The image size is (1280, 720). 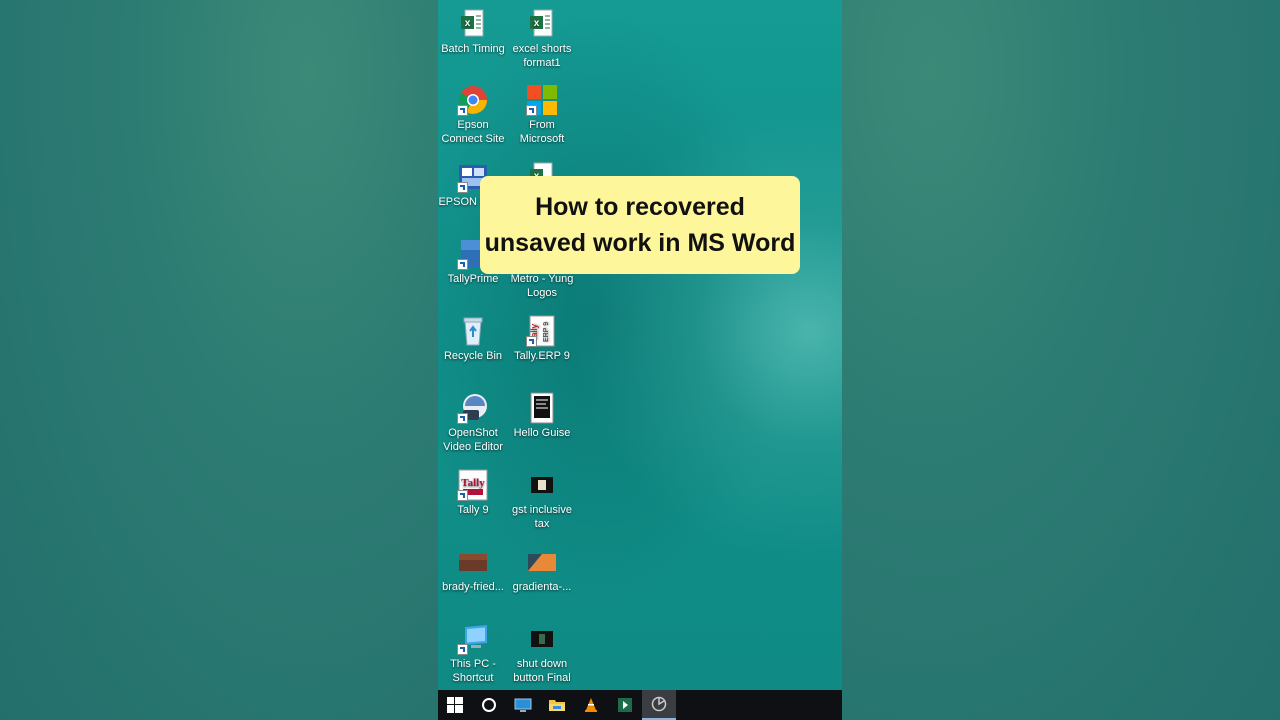 I want to click on desktop-icon-shut-down-button-final: shut down button Final, so click(x=542, y=654).